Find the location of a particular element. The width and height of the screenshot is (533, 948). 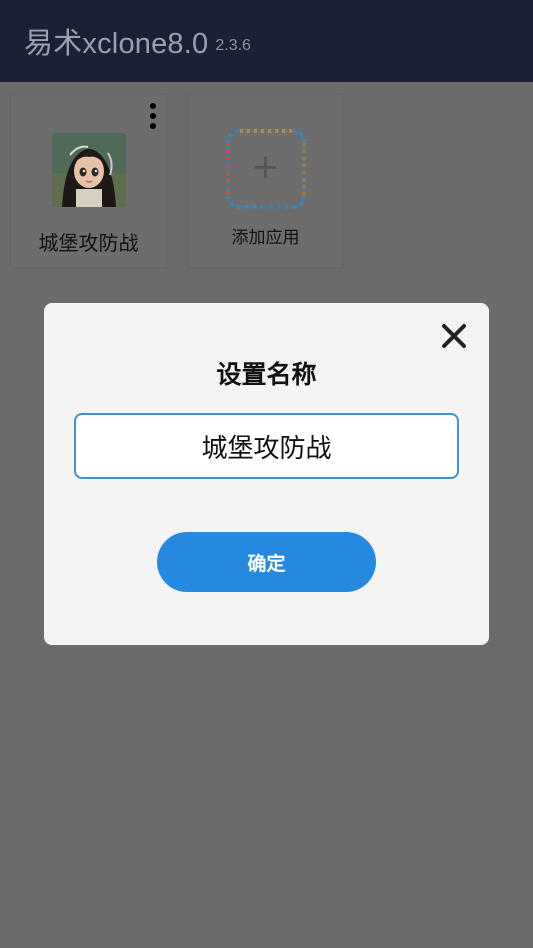

app-header: 易术xclone8.0 2.3.6 is located at coordinates (266, 41).